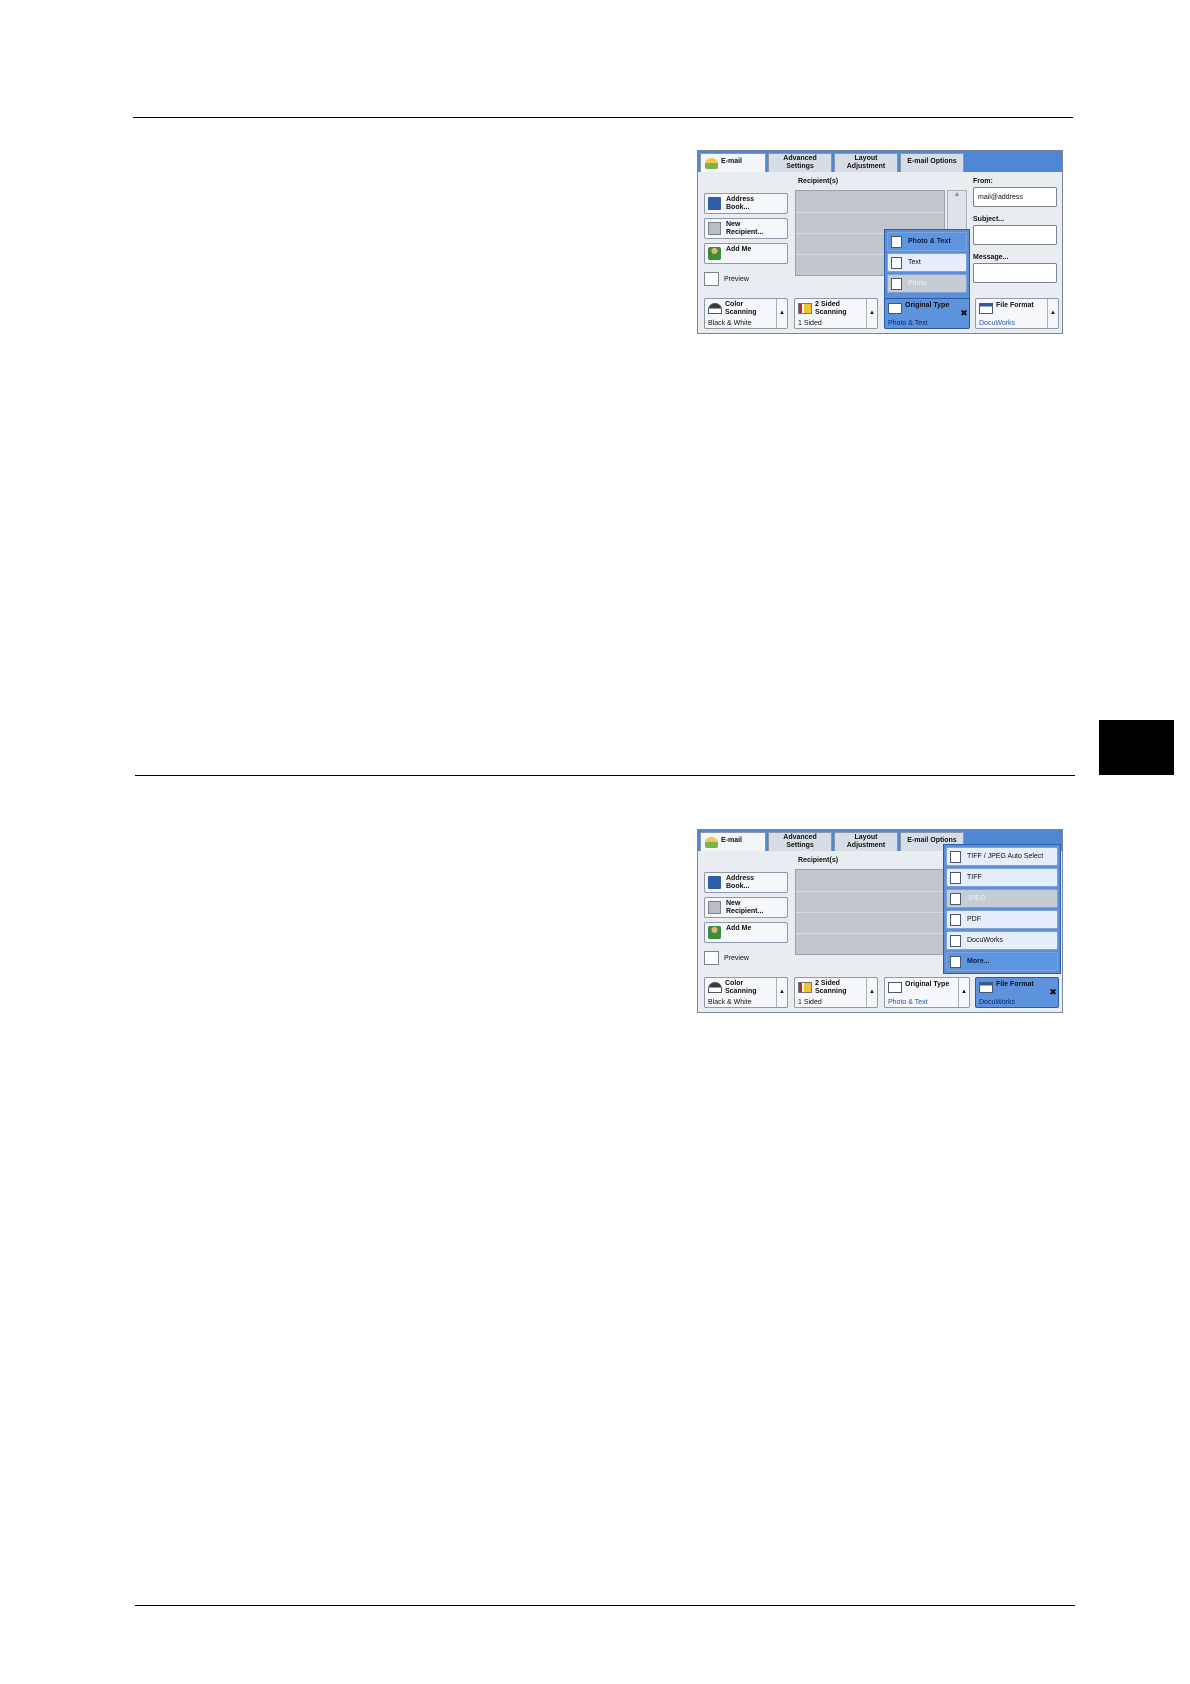 This screenshot has width=1190, height=1684. Describe the element at coordinates (1002, 940) in the screenshot. I see `menu-item-docuworks: DocuWorks` at that location.